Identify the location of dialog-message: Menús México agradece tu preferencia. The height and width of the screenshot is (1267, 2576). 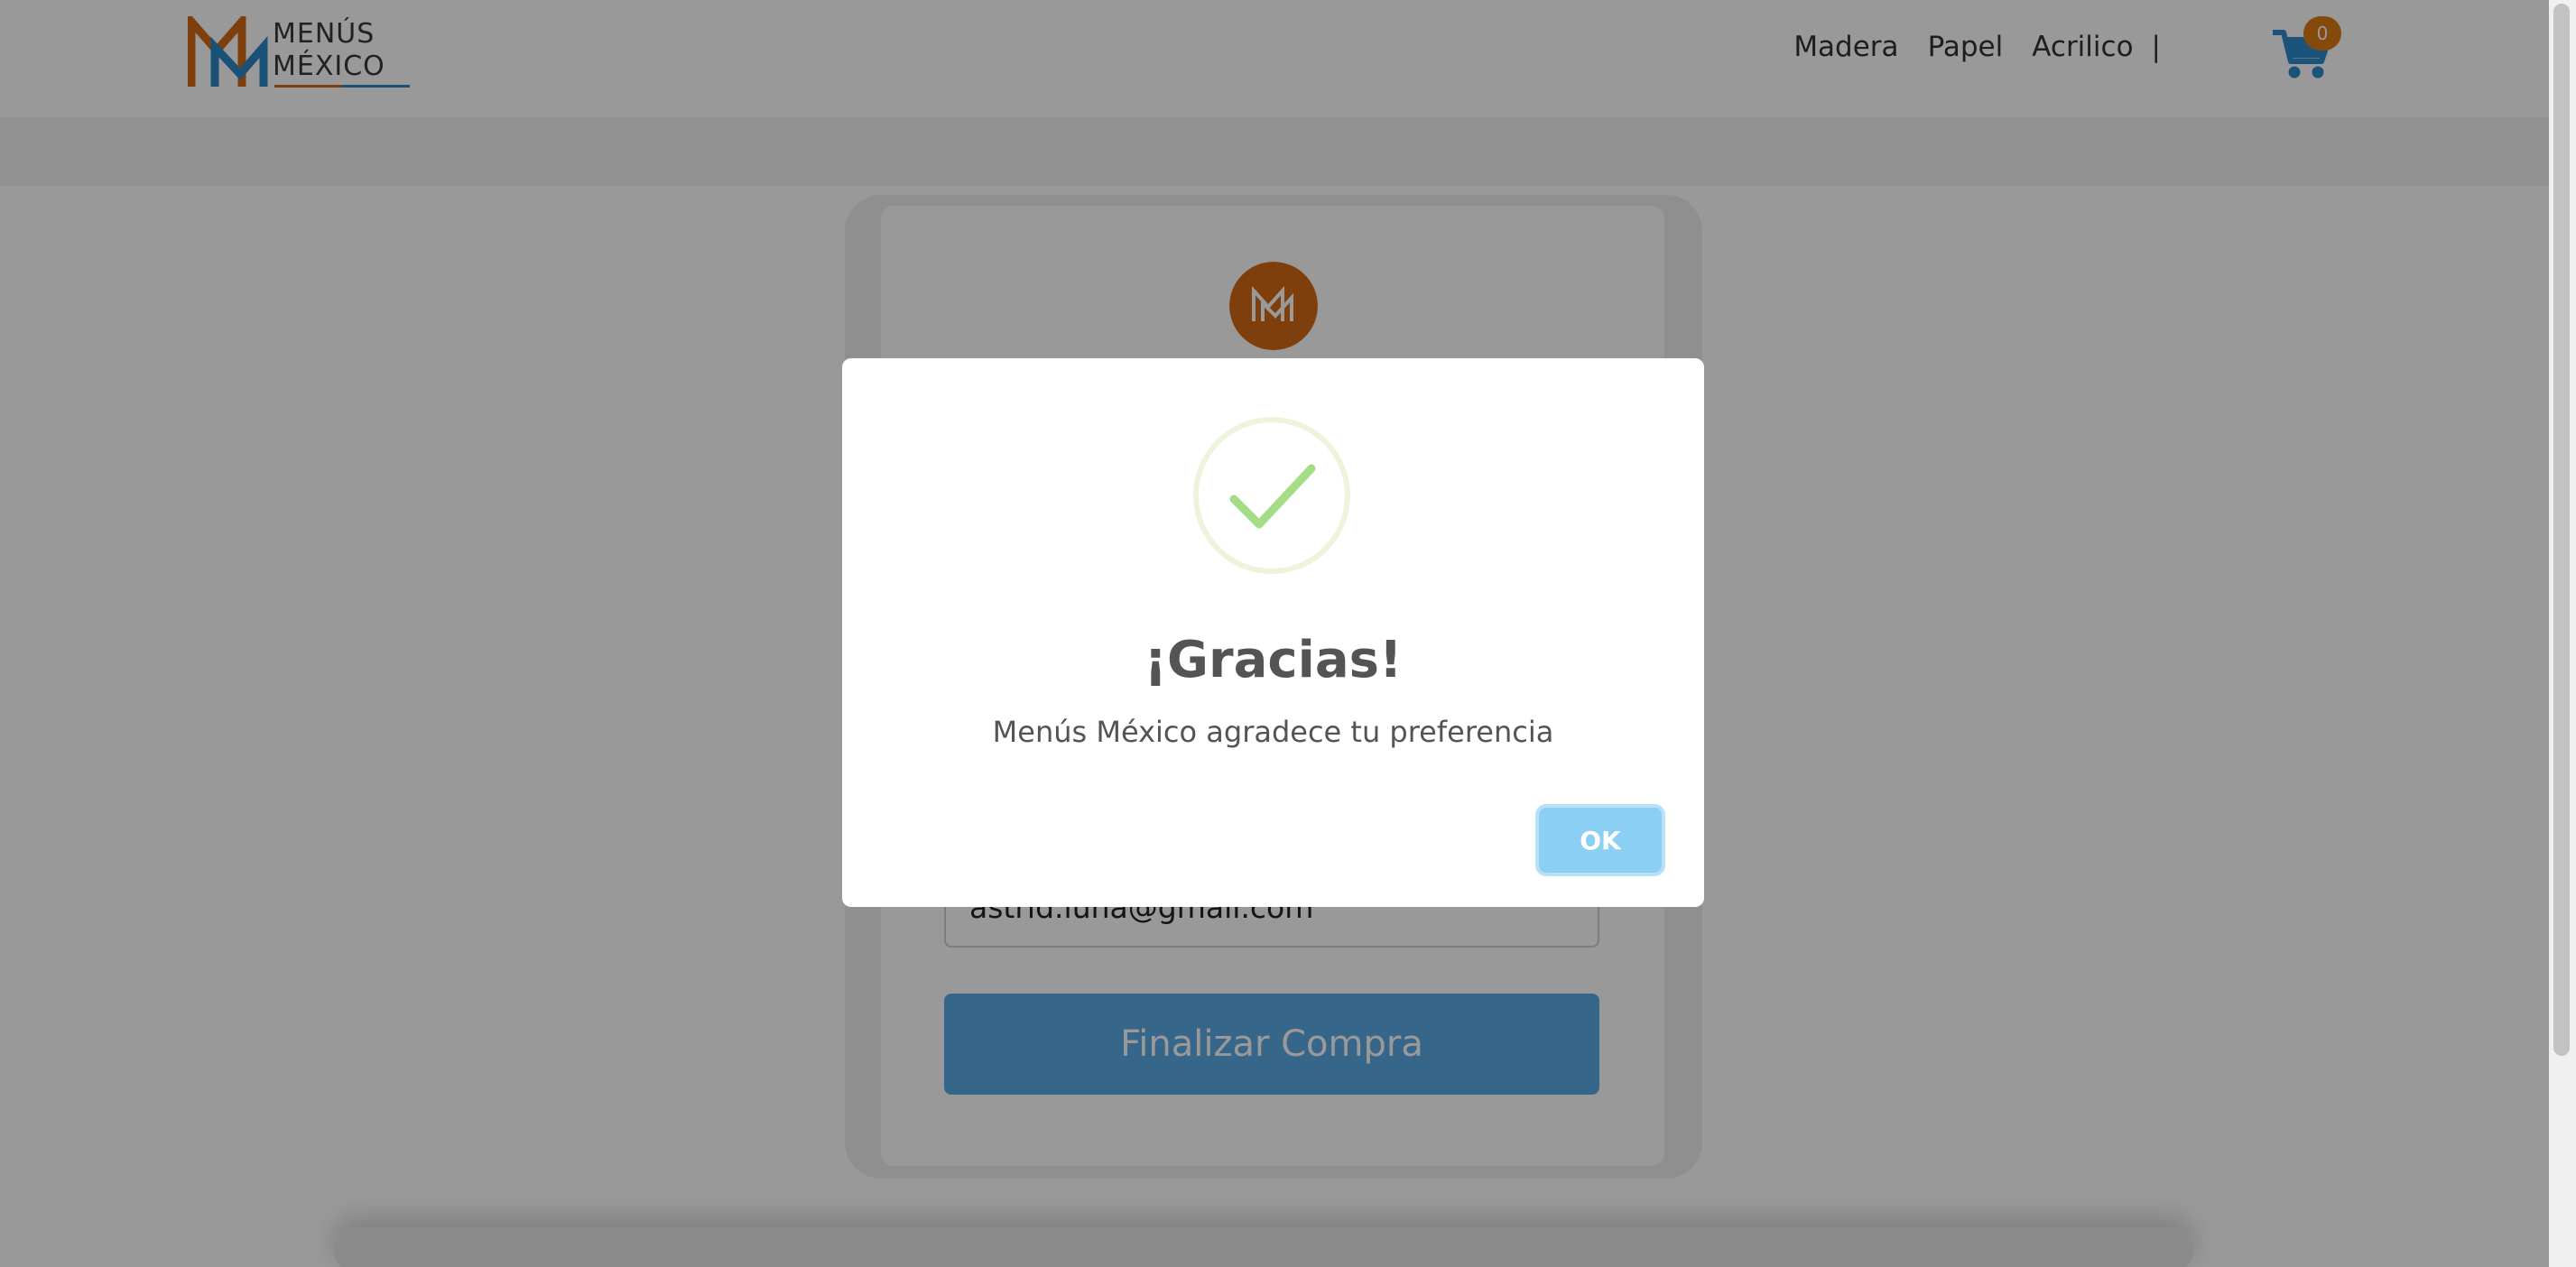
(1273, 732).